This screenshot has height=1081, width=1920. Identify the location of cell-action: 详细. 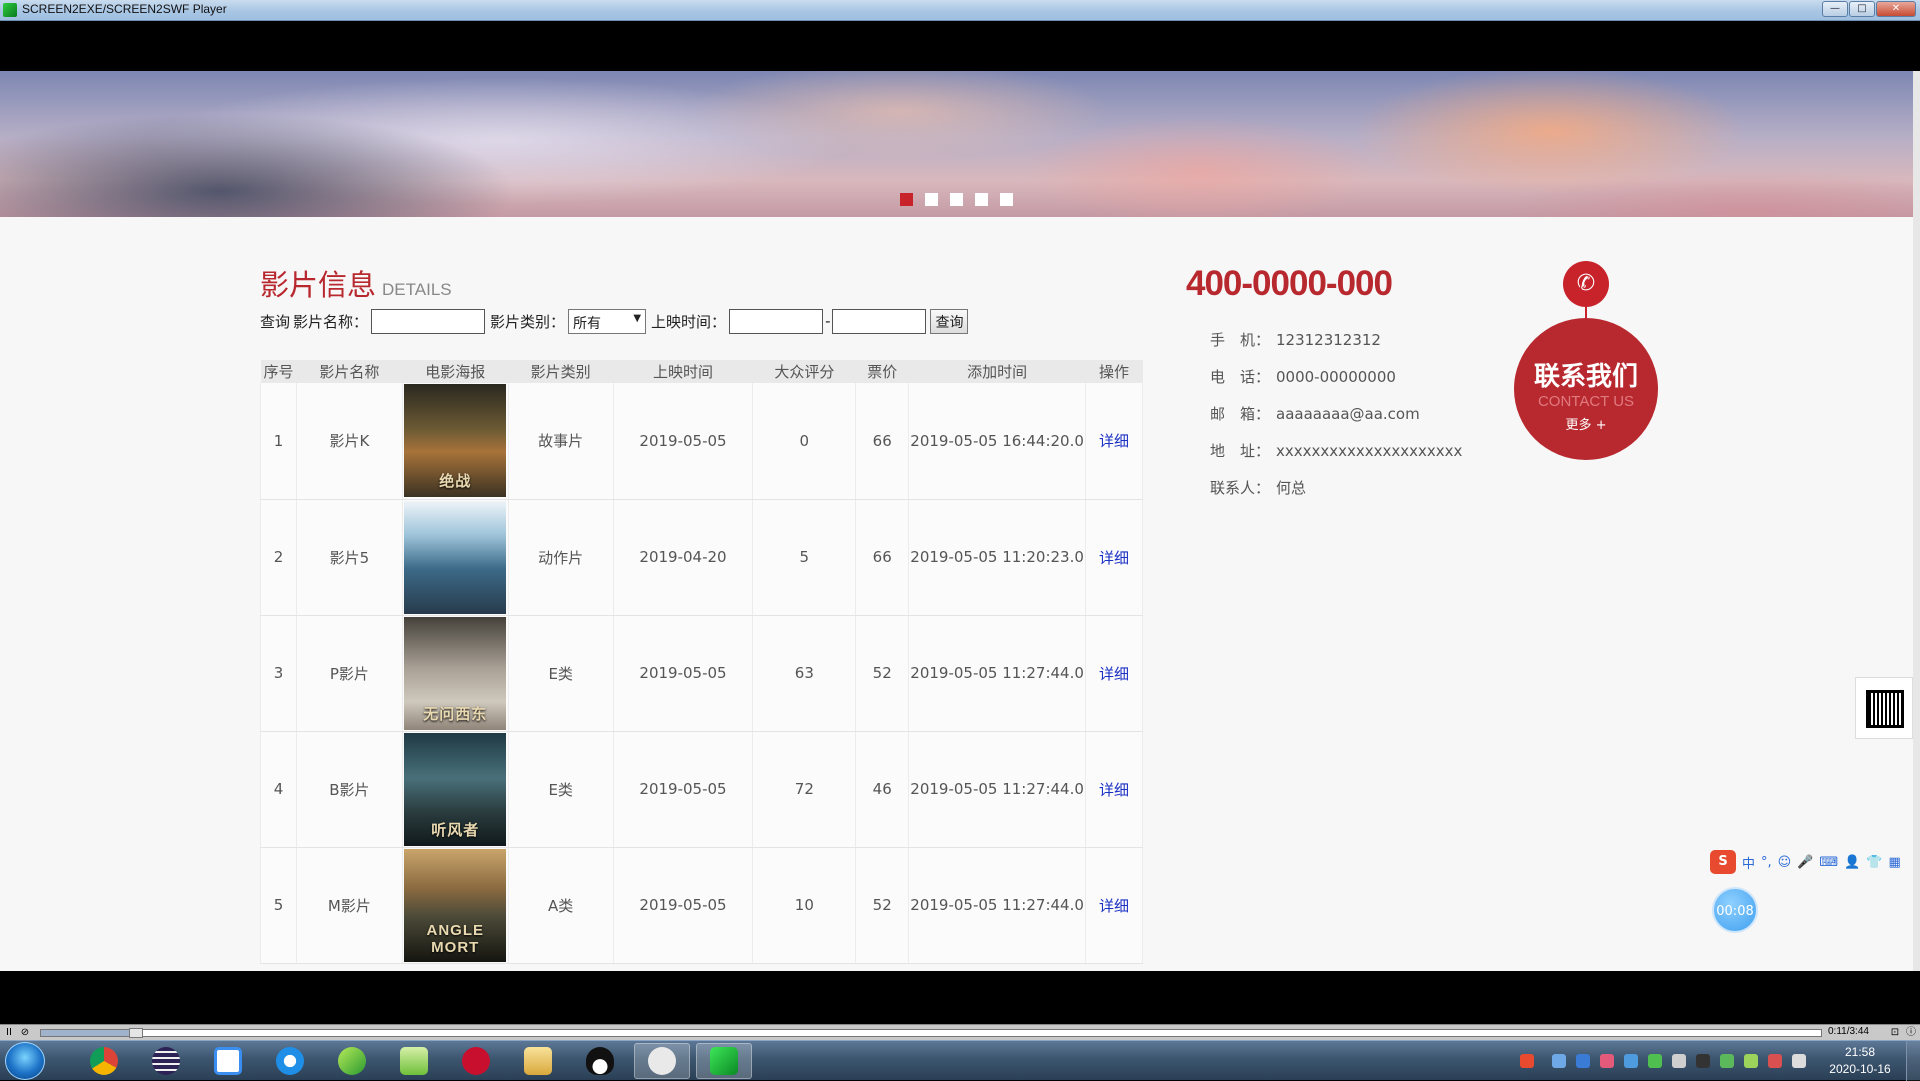
(1114, 441).